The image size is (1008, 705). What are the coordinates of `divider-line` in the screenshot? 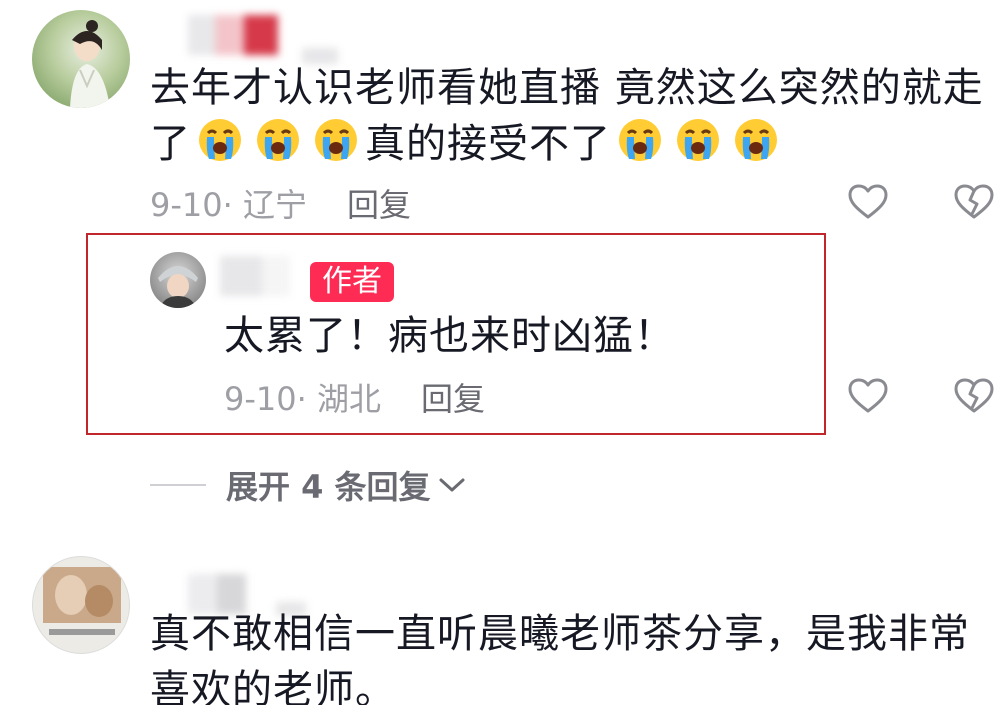 It's located at (178, 485).